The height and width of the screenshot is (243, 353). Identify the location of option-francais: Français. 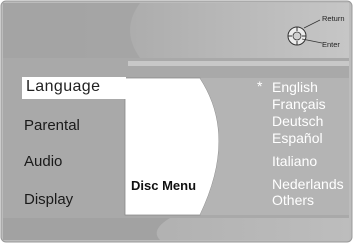
(299, 104).